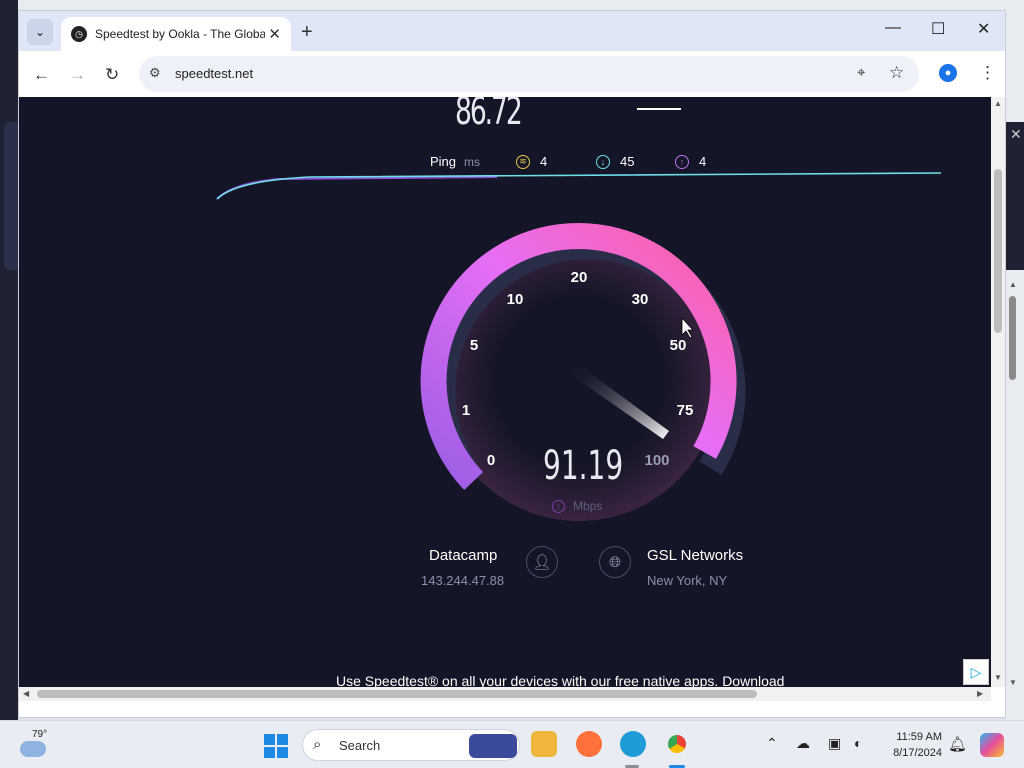 The image size is (1024, 768). I want to click on scroll-left-icon: ◀, so click(26, 693).